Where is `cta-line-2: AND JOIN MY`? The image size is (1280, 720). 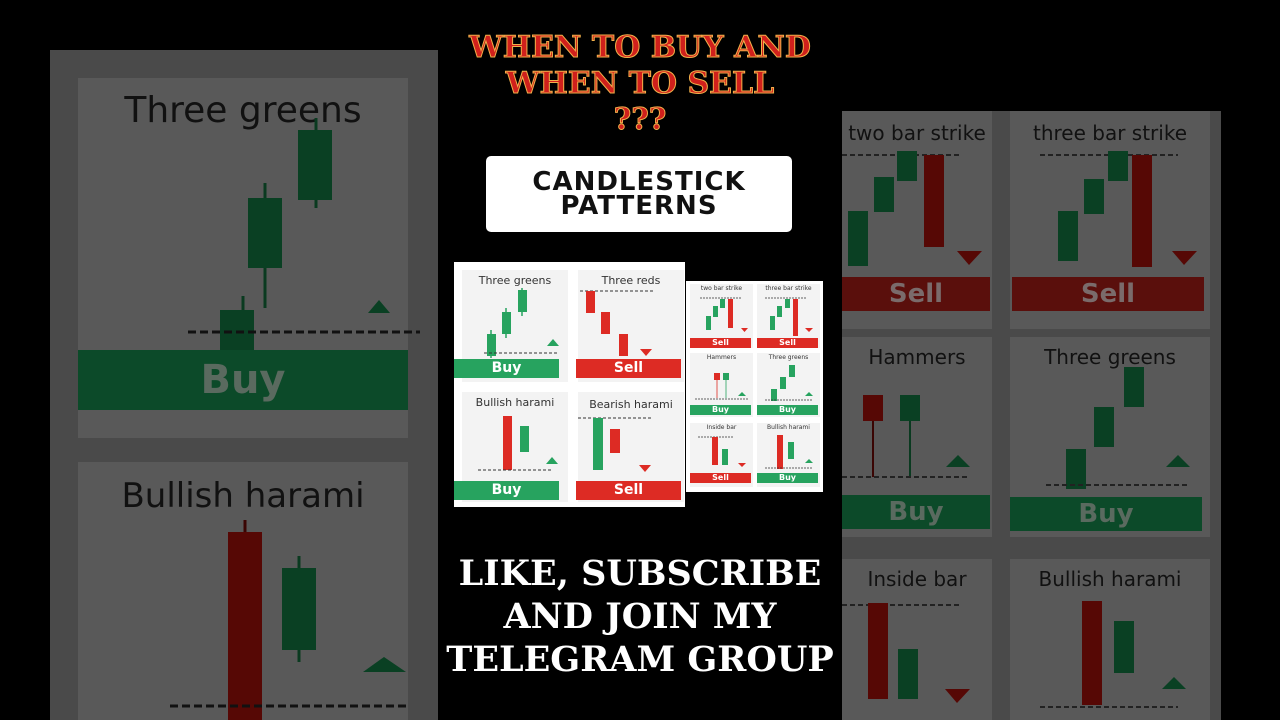 cta-line-2: AND JOIN MY is located at coordinates (640, 616).